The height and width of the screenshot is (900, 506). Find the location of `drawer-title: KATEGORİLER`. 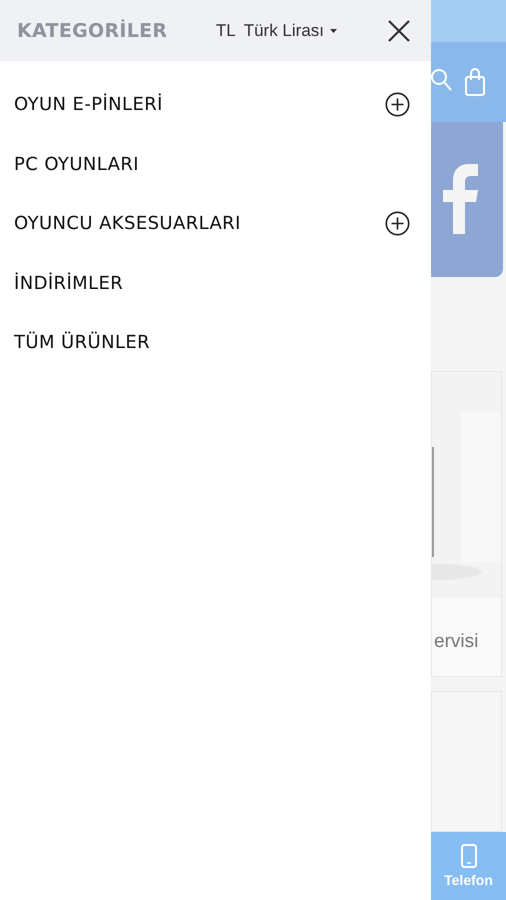

drawer-title: KATEGORİLER is located at coordinates (92, 31).